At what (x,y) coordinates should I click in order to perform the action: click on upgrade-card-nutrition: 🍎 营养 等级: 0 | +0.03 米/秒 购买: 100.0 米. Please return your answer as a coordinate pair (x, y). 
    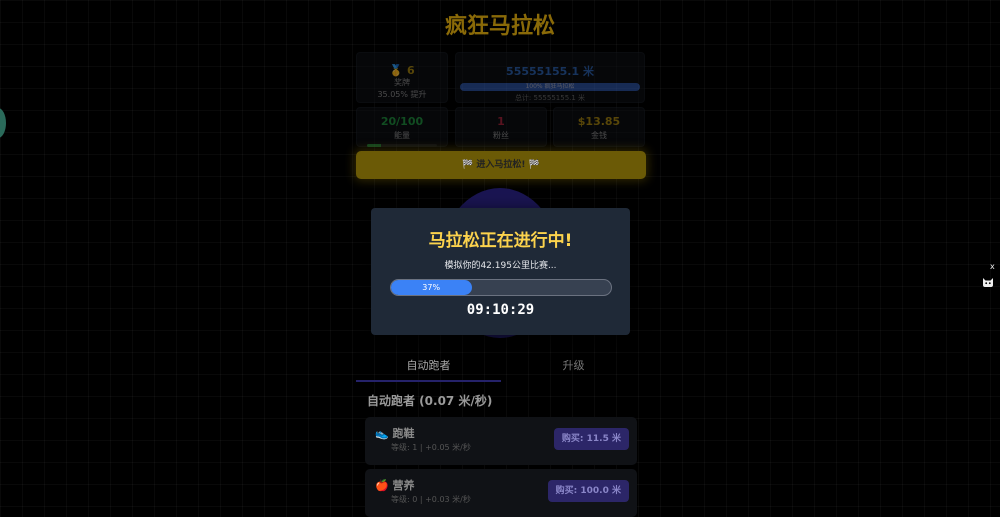
    Looking at the image, I should click on (501, 493).